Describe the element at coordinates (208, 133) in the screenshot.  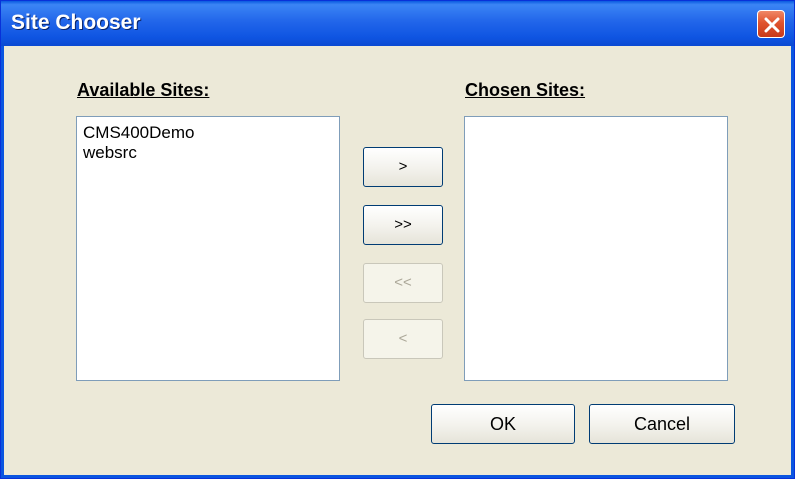
I see `list-item: CMS400Demo` at that location.